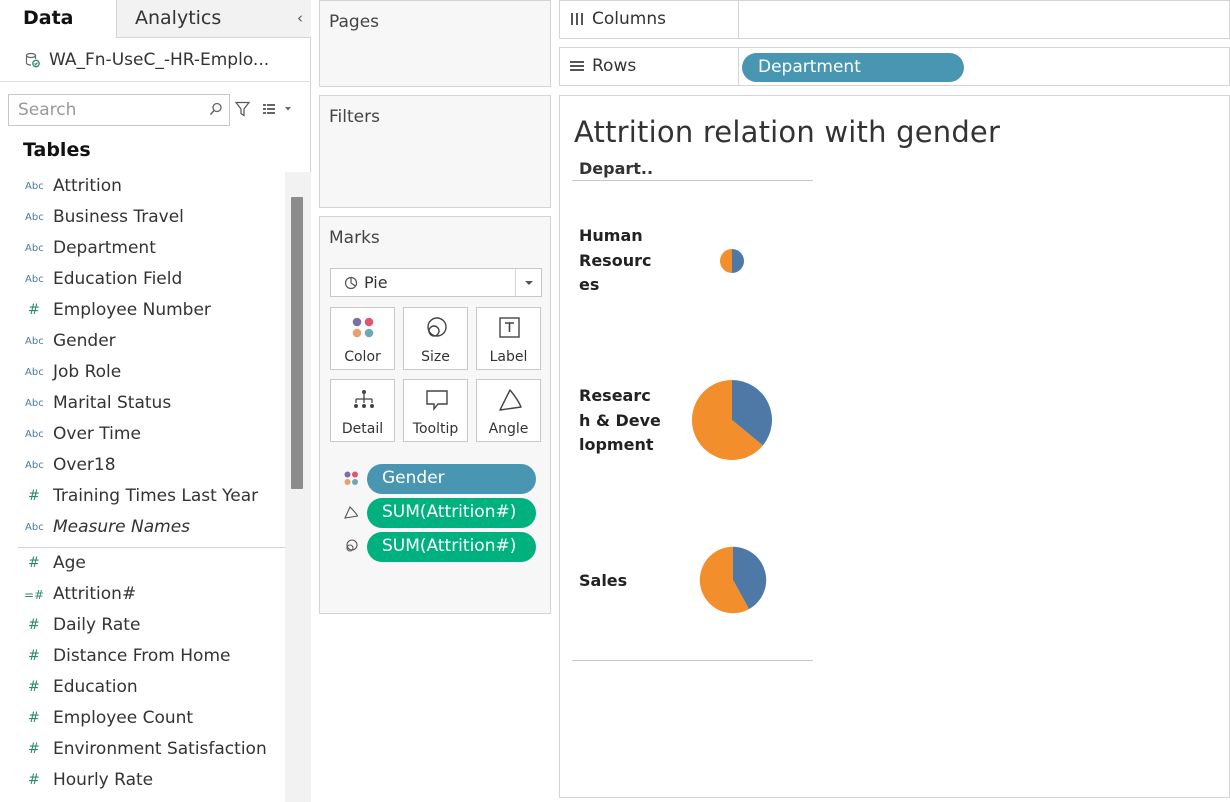  Describe the element at coordinates (142, 657) in the screenshot. I see `field-item-distance-from-home: # Distance From Home` at that location.